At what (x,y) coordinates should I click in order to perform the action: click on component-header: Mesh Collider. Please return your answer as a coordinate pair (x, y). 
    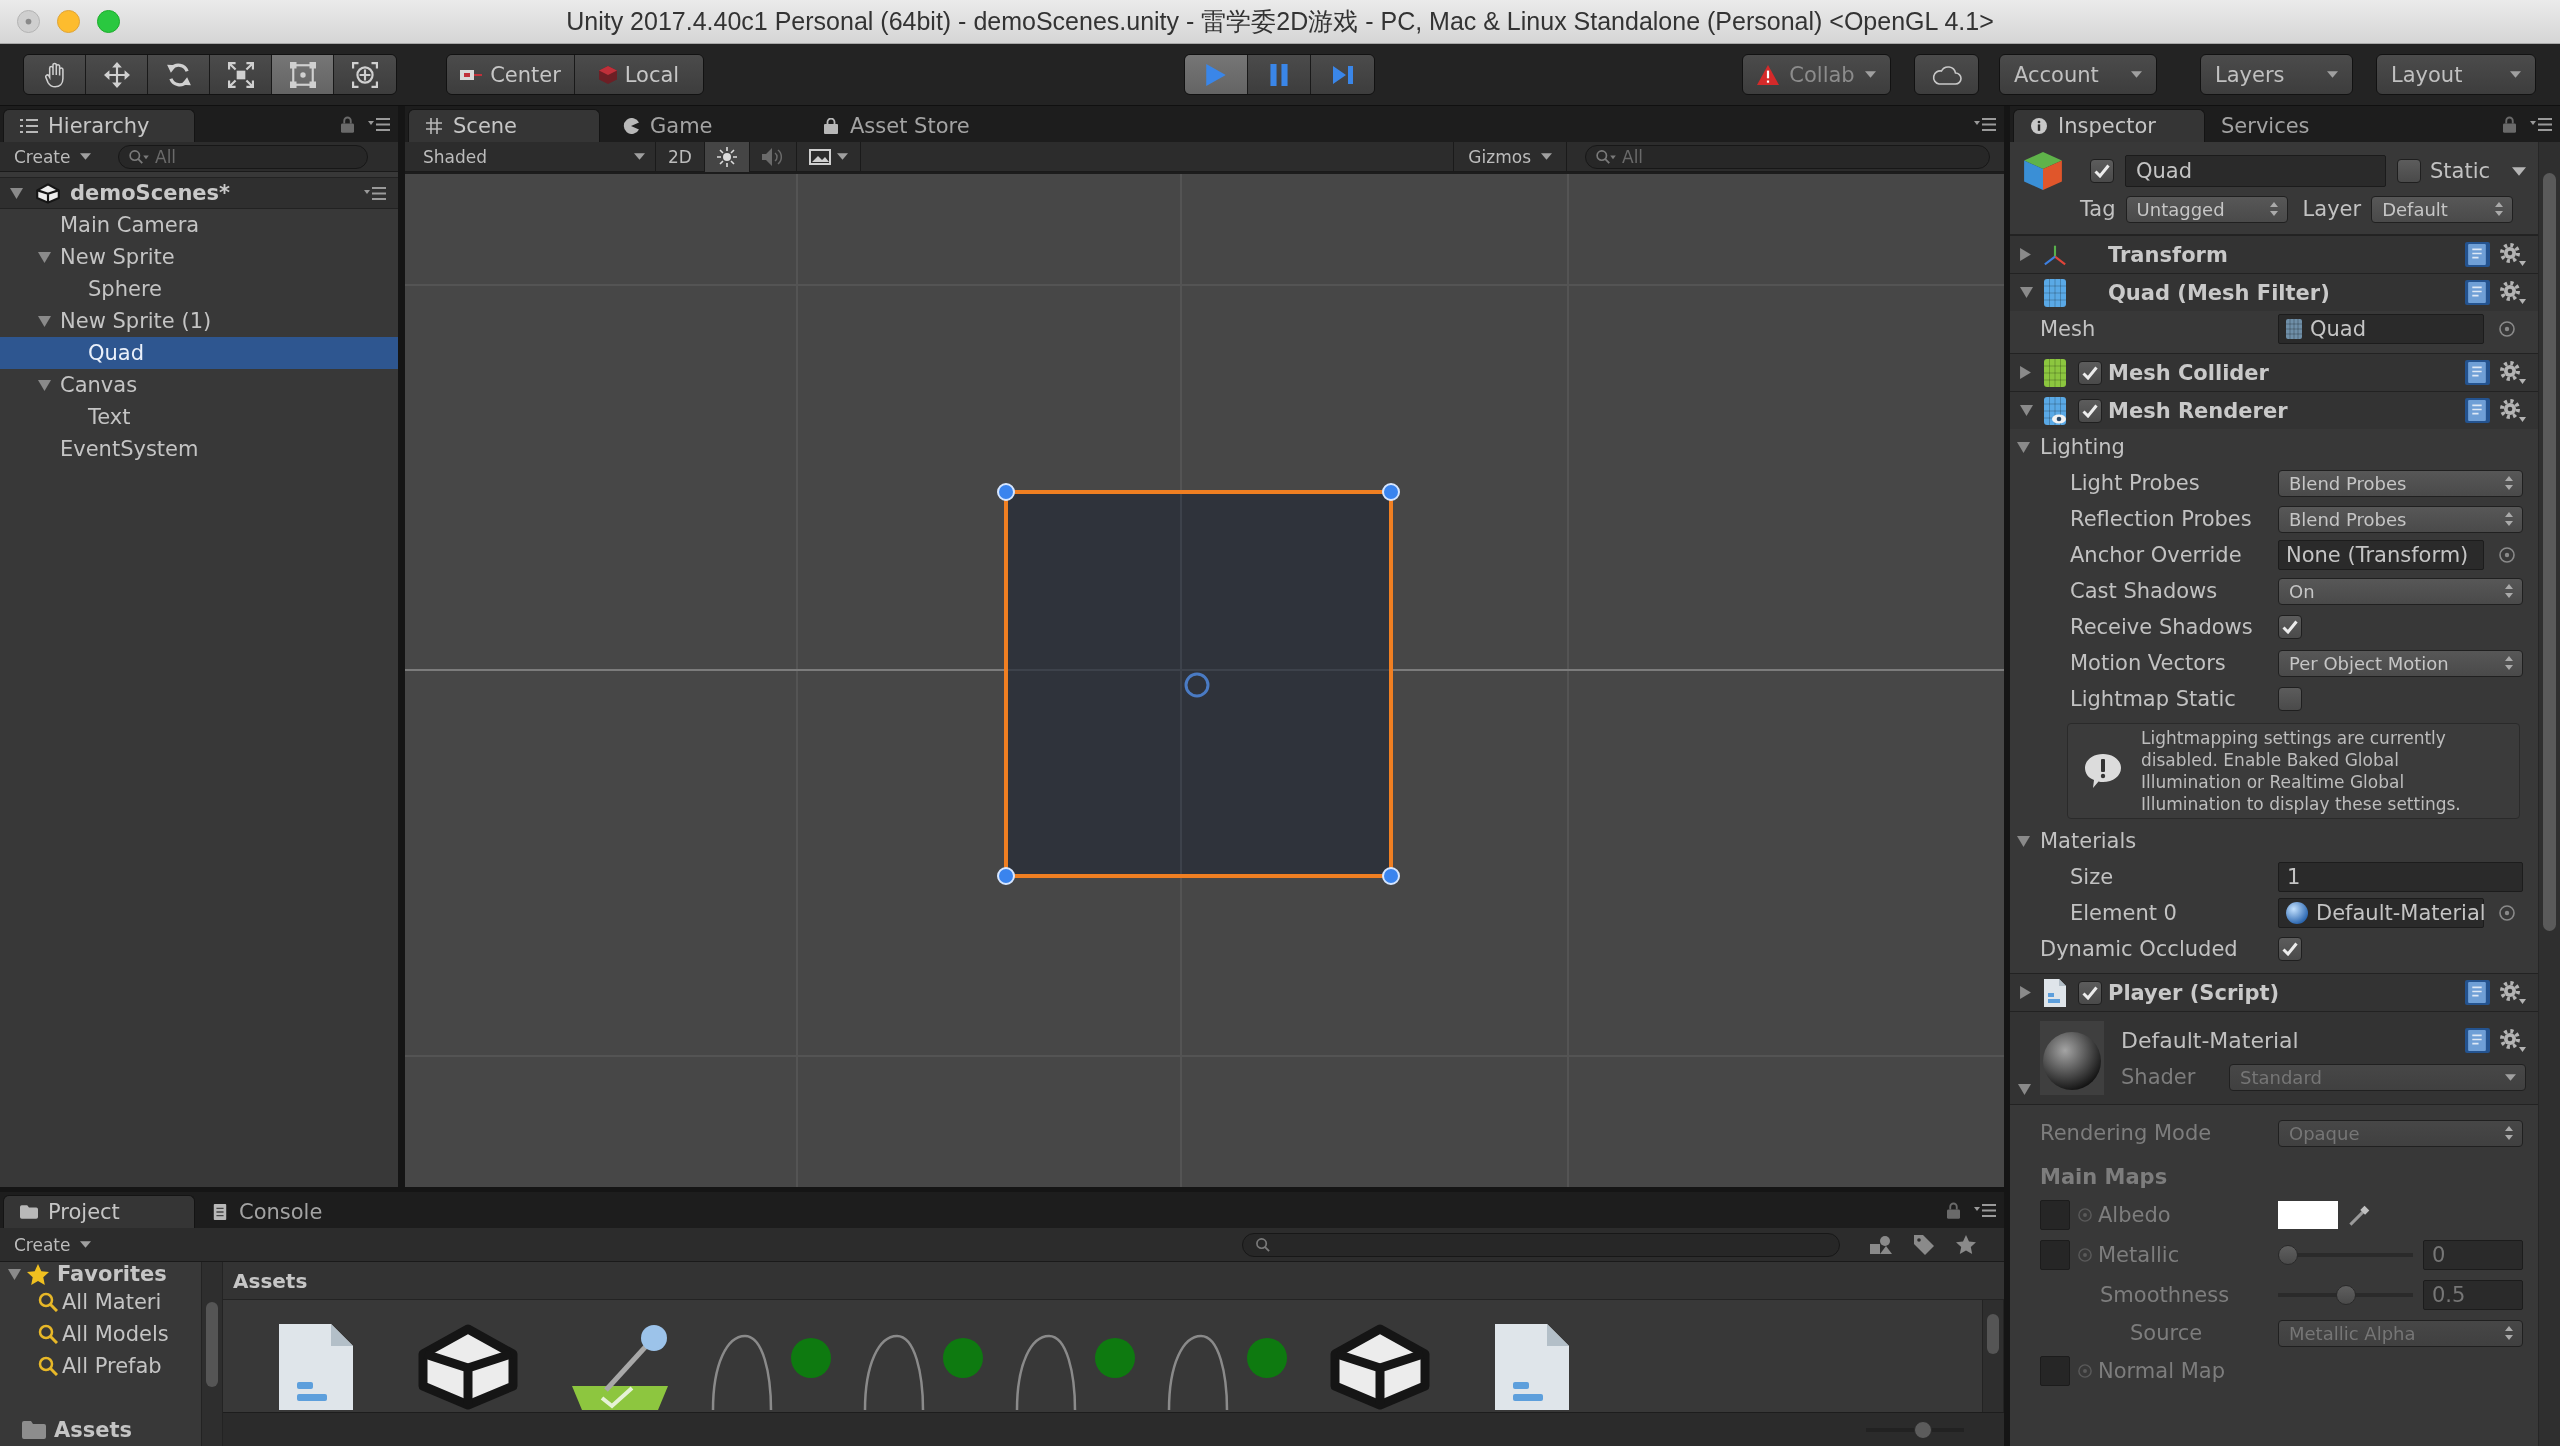
    Looking at the image, I should click on (2274, 372).